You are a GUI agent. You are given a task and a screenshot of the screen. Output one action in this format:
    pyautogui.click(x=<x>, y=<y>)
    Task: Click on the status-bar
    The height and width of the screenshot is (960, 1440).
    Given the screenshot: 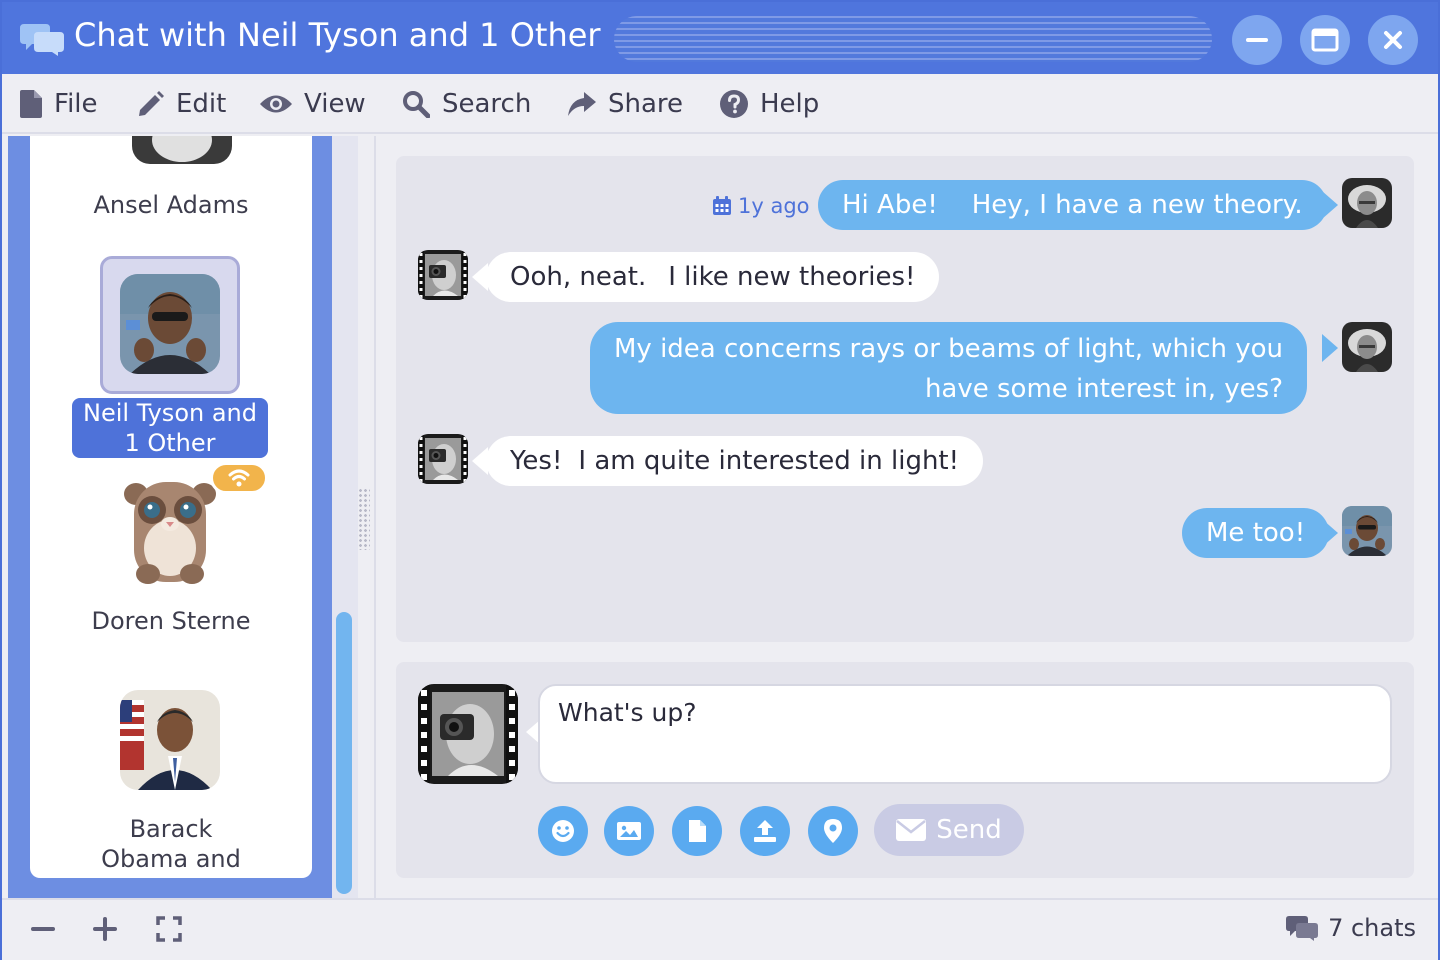 What is the action you would take?
    pyautogui.click(x=720, y=929)
    